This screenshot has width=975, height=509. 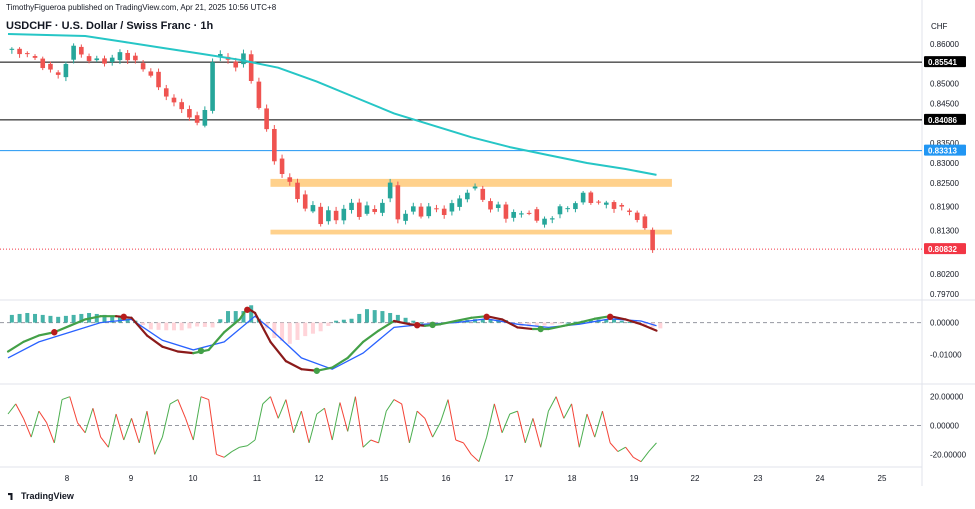 What do you see at coordinates (944, 183) in the screenshot?
I see `price-tick-label: 0.82500` at bounding box center [944, 183].